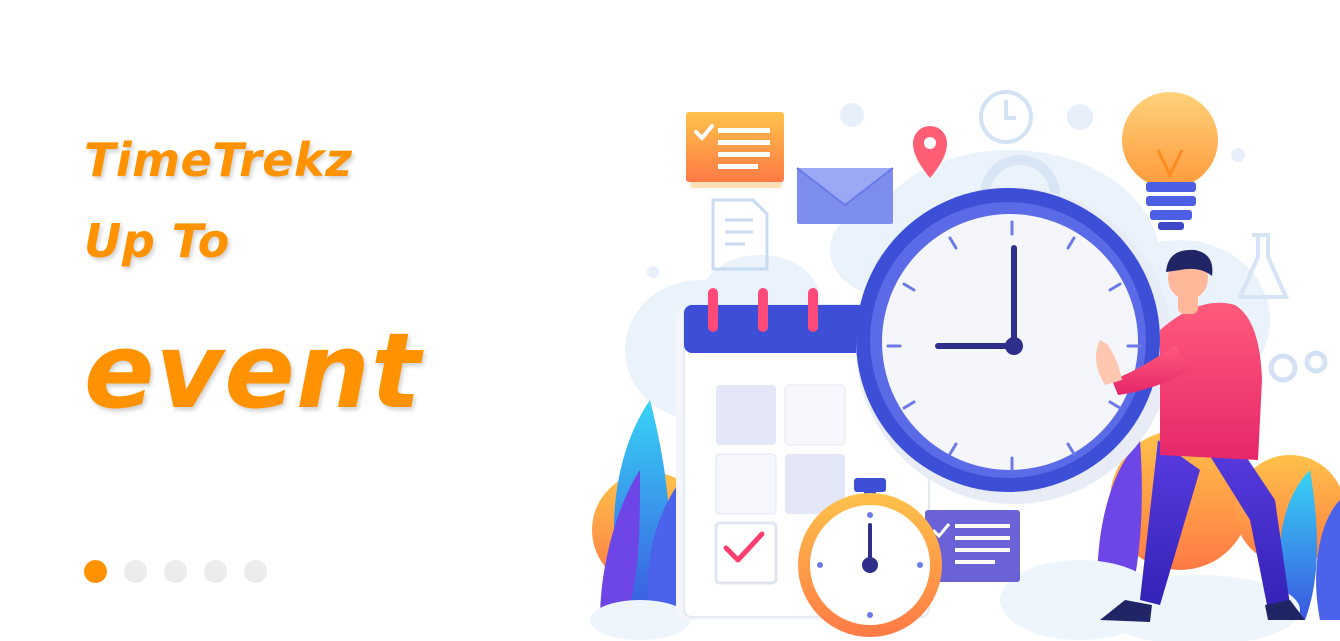 Image resolution: width=1340 pixels, height=641 pixels. I want to click on wall-clock-icon, so click(1006, 117).